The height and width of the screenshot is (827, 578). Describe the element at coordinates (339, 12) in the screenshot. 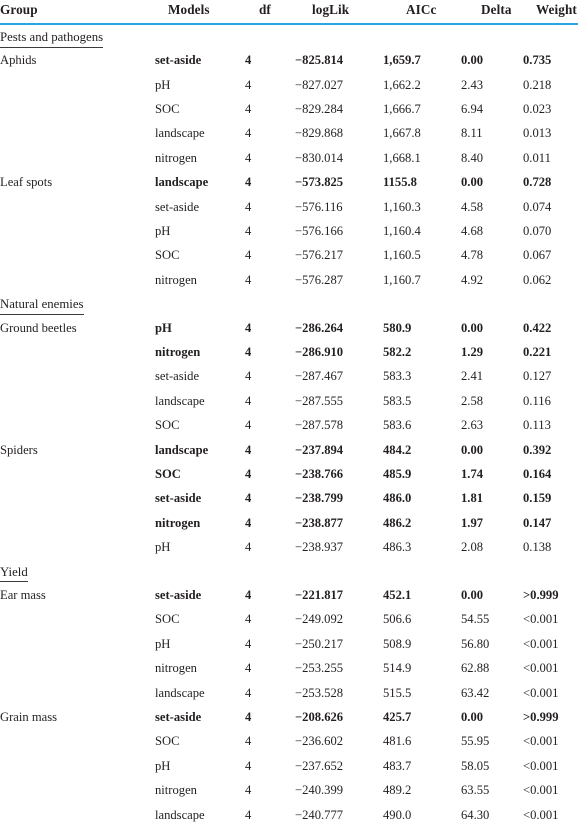

I see `column-header-loglik: logLik` at that location.